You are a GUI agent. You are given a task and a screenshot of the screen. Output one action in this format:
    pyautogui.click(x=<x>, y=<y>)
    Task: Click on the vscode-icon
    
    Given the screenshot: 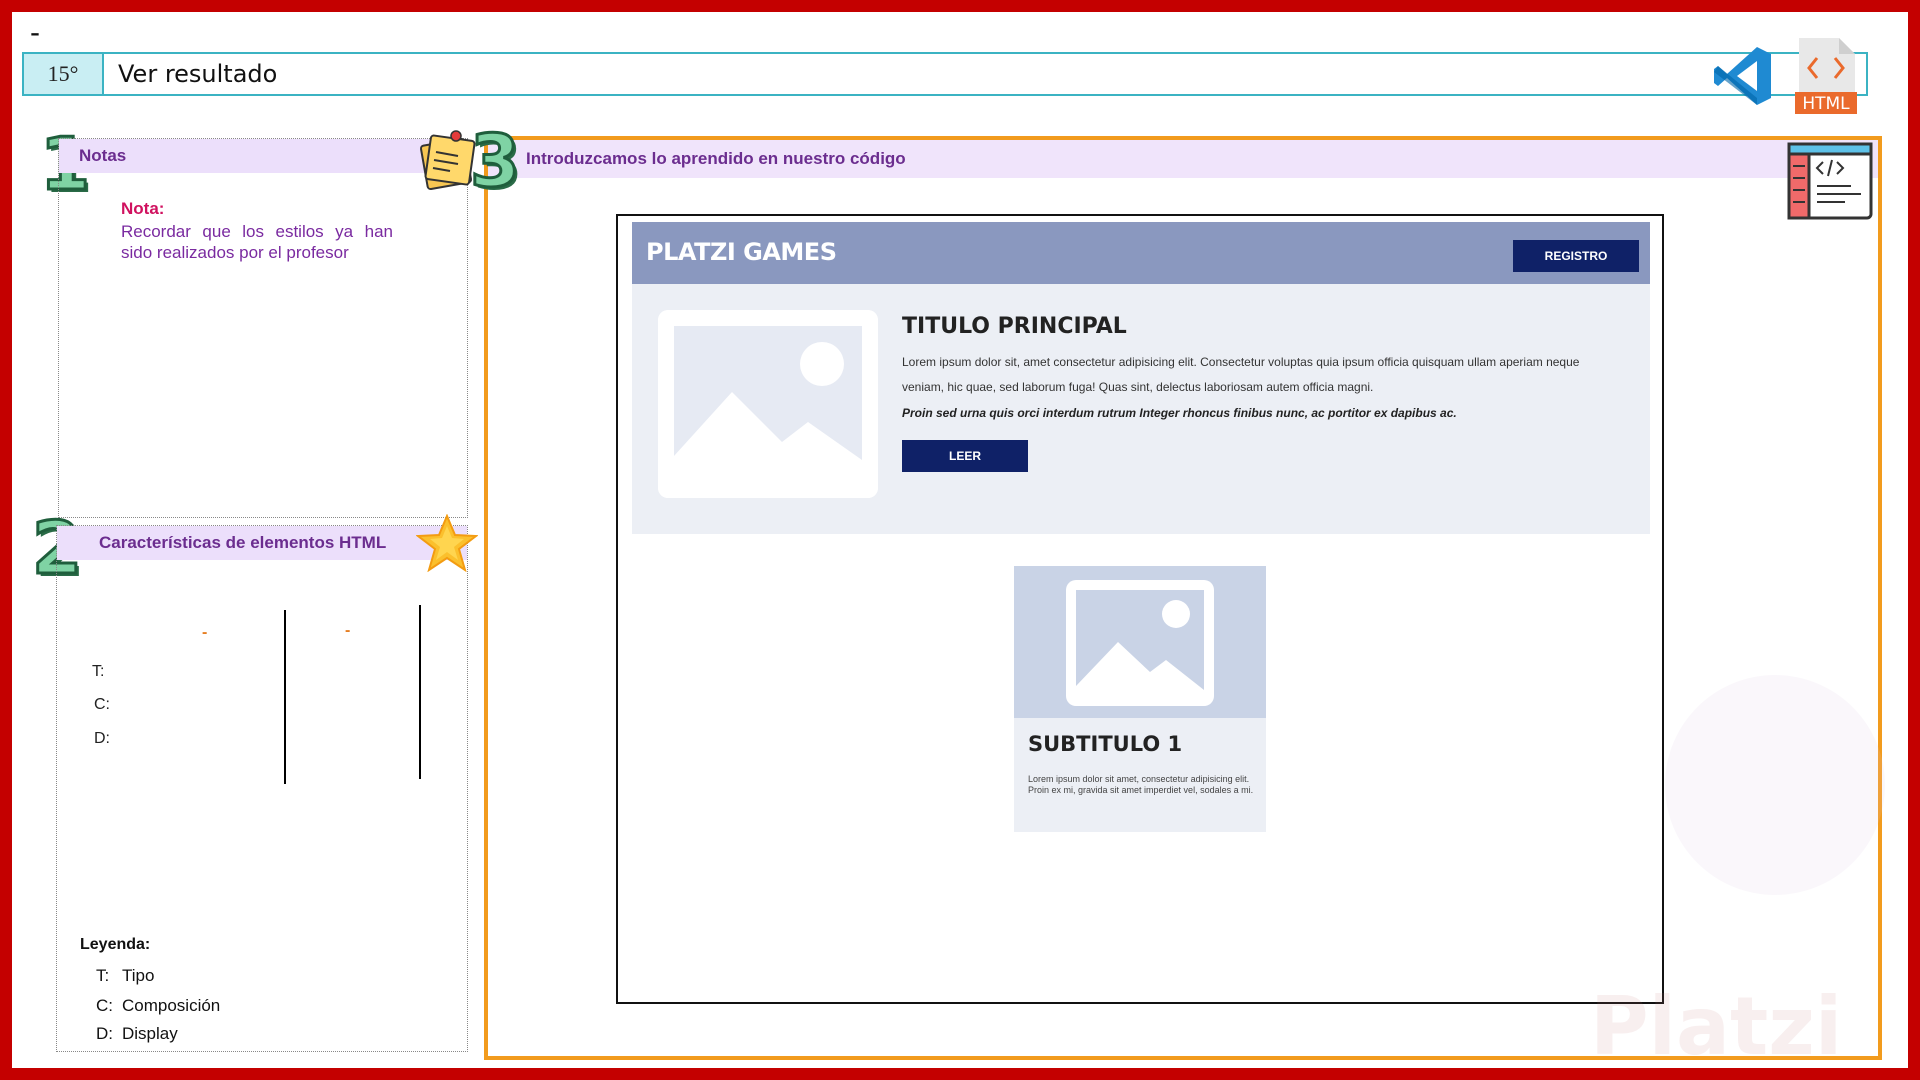 What is the action you would take?
    pyautogui.click(x=1742, y=76)
    